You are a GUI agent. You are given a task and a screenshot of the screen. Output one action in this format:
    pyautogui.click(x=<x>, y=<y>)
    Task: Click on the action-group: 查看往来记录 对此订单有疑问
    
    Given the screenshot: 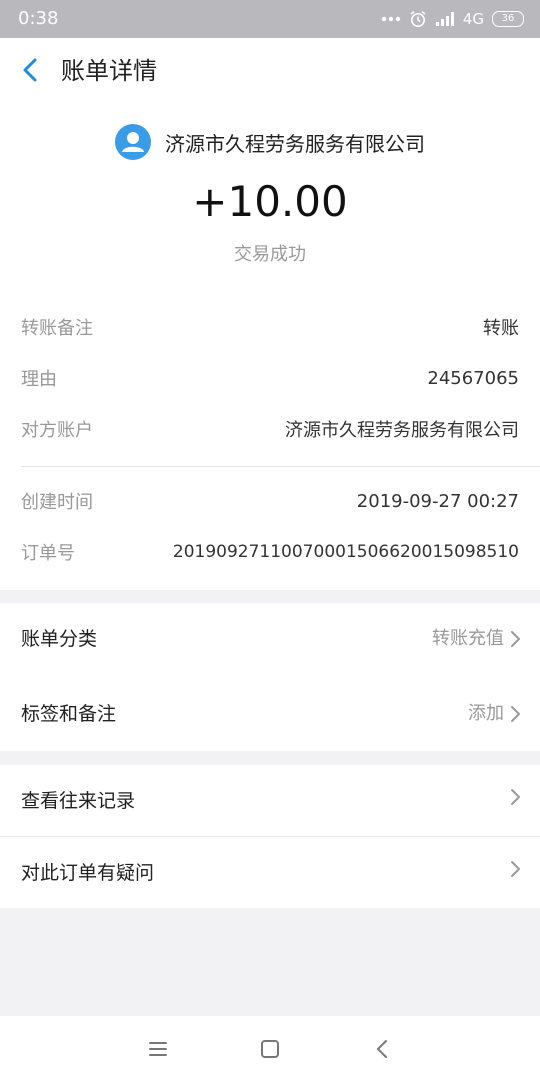 What is the action you would take?
    pyautogui.click(x=270, y=836)
    